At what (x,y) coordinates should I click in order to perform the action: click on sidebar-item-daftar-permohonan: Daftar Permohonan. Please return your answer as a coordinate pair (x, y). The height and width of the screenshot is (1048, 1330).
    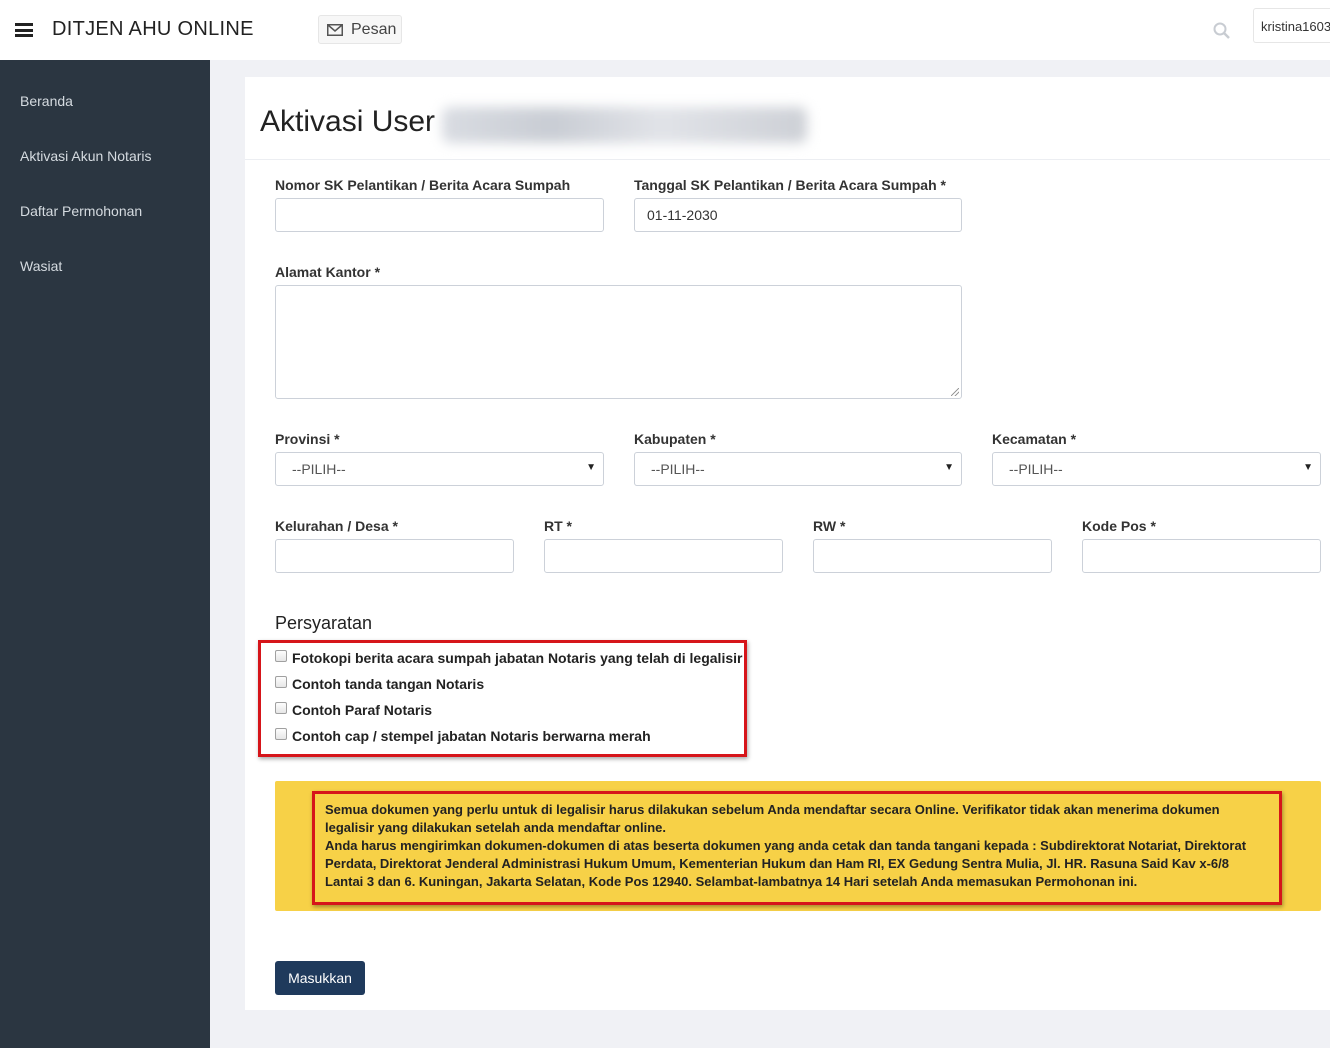
    Looking at the image, I should click on (81, 211).